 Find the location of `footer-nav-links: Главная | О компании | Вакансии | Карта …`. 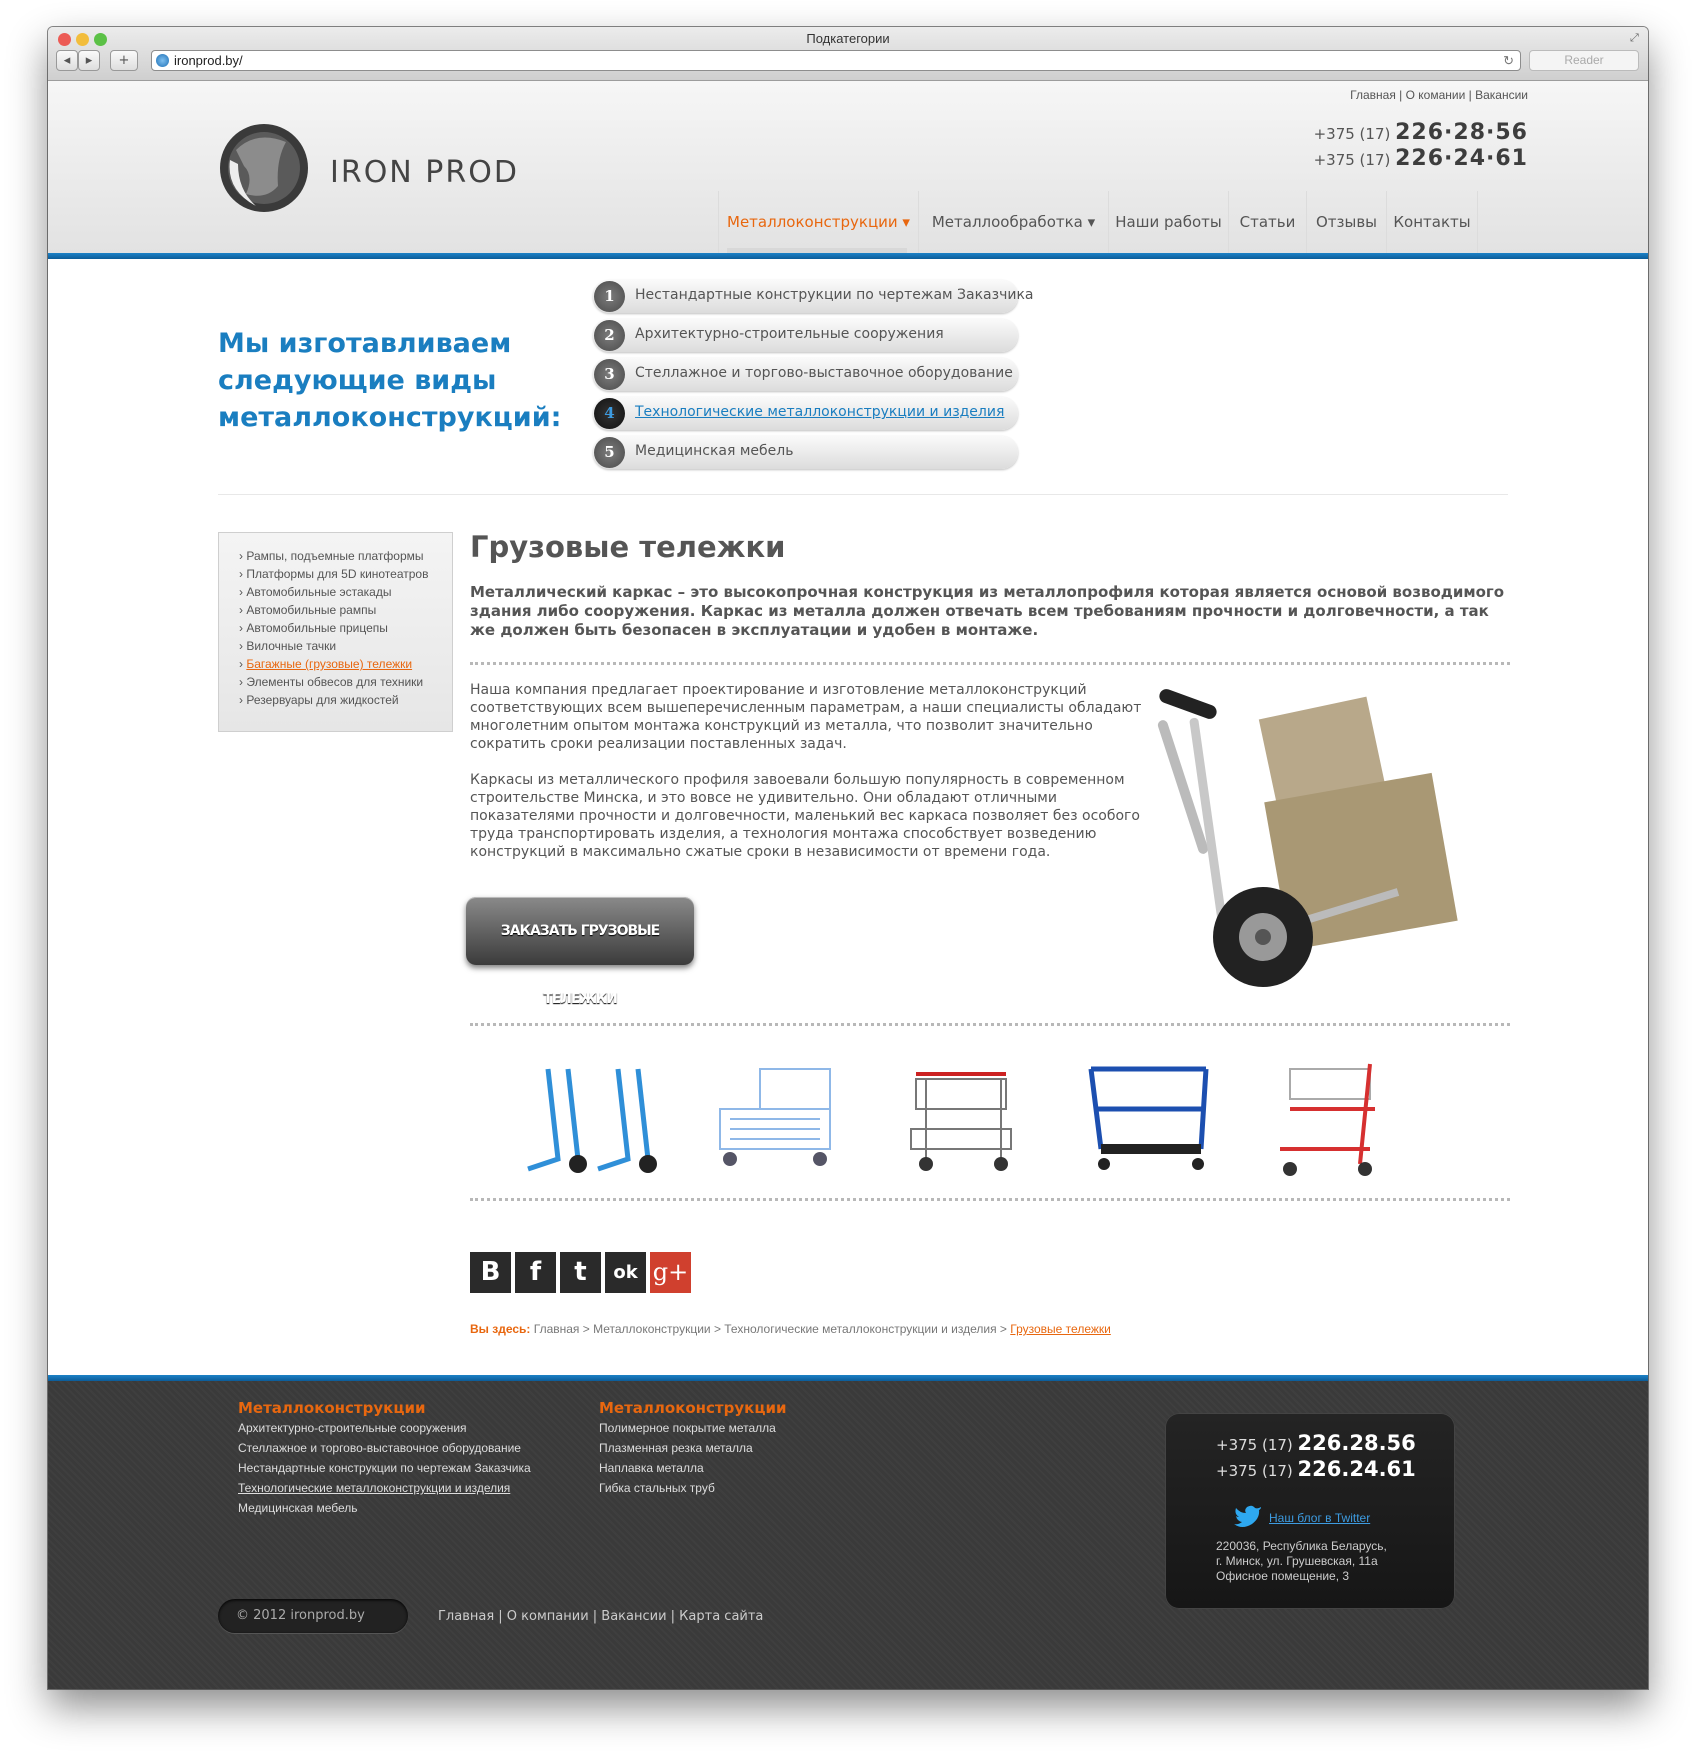

footer-nav-links: Главная | О компании | Вакансии | Карта … is located at coordinates (600, 1616).